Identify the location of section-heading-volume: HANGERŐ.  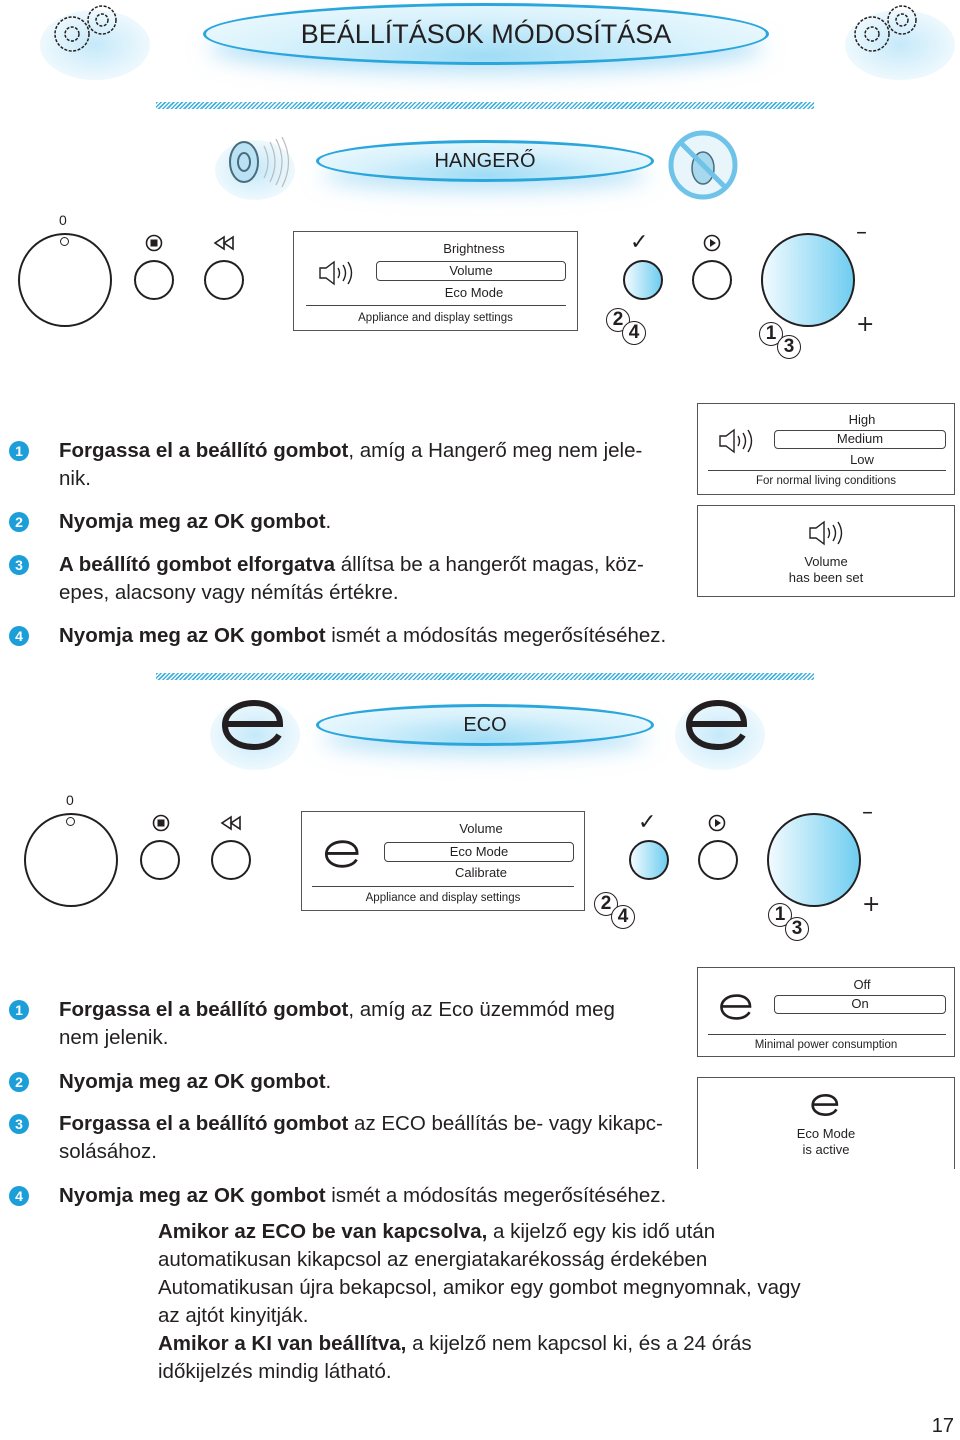
(485, 161).